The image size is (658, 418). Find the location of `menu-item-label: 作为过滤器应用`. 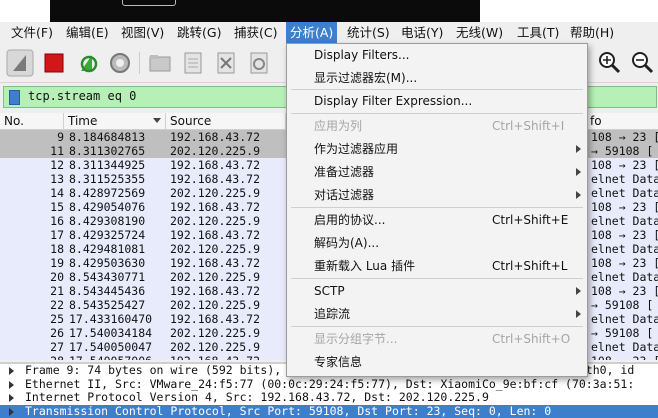

menu-item-label: 作为过滤器应用 is located at coordinates (356, 149).